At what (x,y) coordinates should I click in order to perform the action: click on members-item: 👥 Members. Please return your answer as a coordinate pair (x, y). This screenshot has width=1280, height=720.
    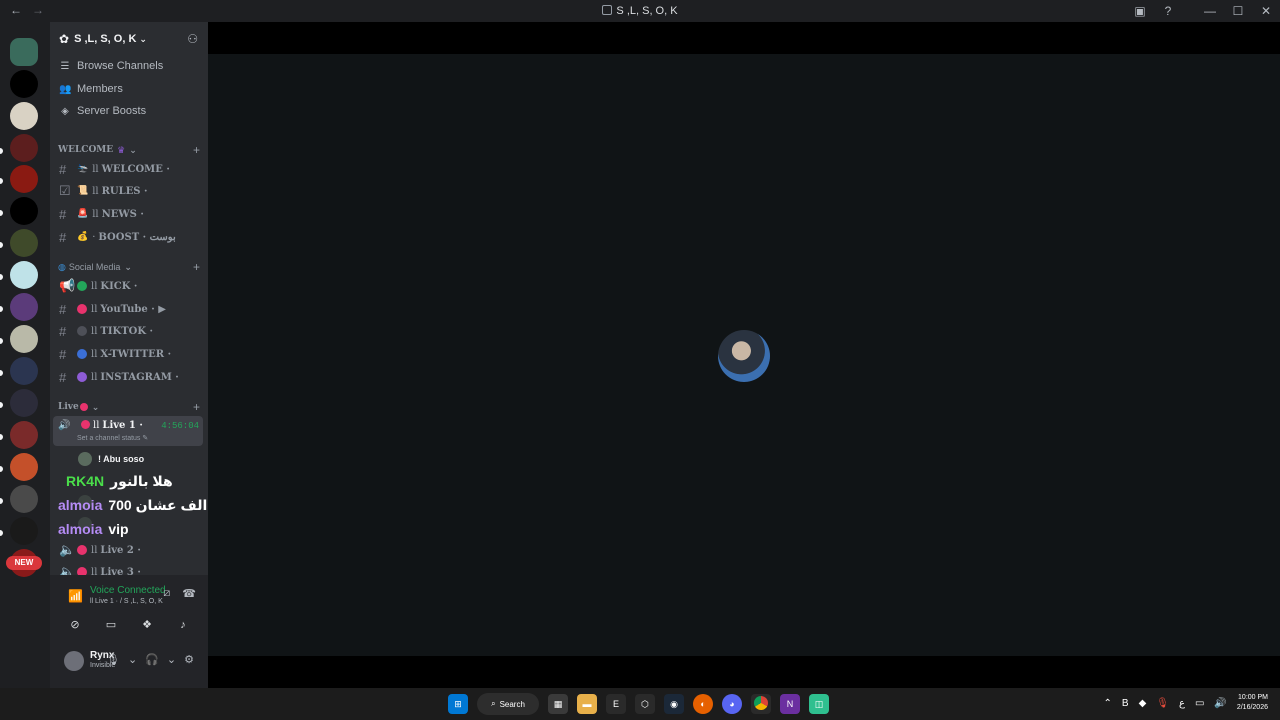
    Looking at the image, I should click on (91, 89).